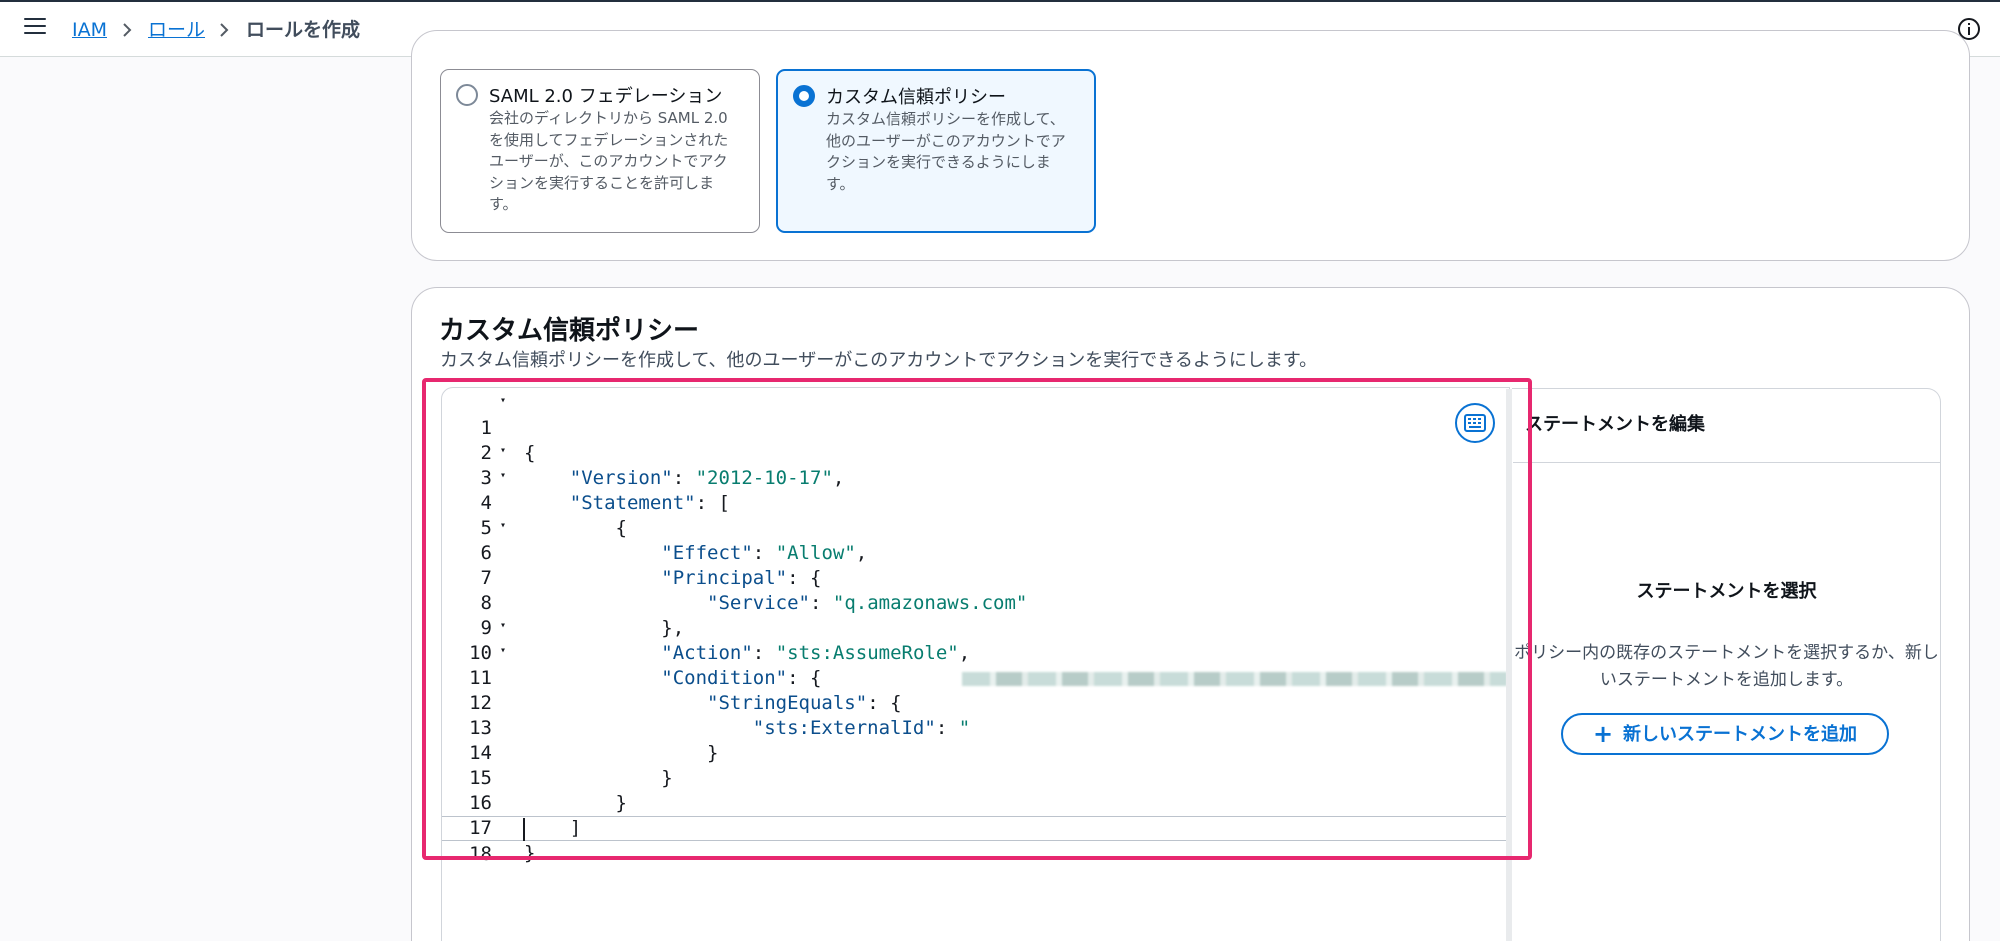 This screenshot has height=941, width=2000. I want to click on divider, so click(1726, 462).